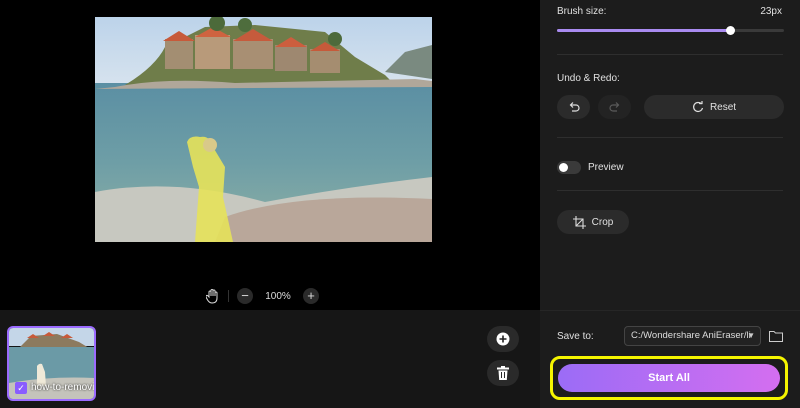 The height and width of the screenshot is (408, 800). I want to click on redo-button, so click(614, 107).